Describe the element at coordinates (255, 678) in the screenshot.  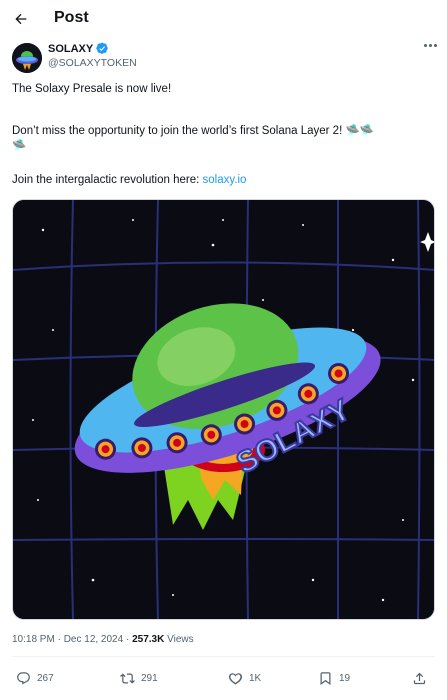
I see `like-count: 1K` at that location.